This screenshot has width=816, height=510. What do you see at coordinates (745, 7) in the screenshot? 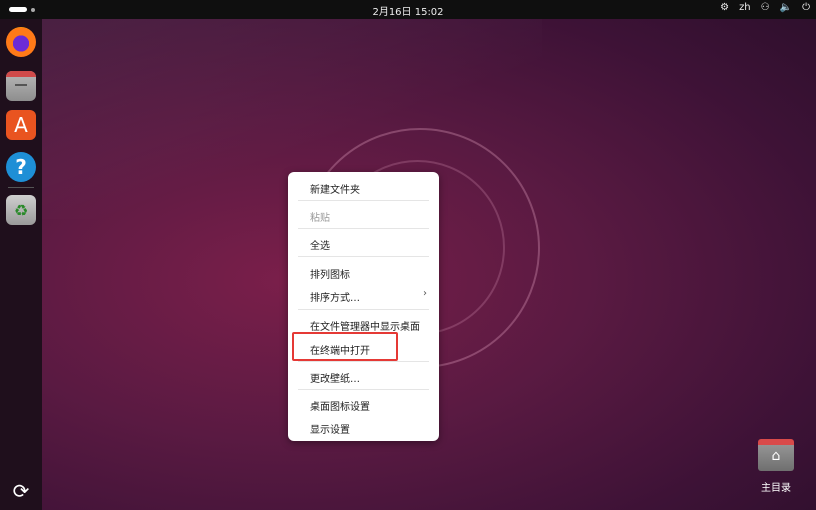
I see `input-language: zh` at bounding box center [745, 7].